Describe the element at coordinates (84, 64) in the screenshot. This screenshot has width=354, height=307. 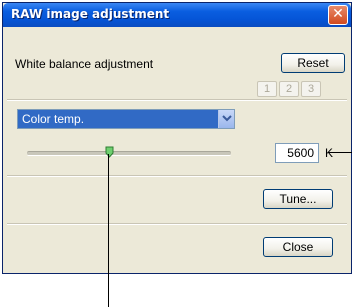
I see `white-balance-label: White balance adjustment` at that location.